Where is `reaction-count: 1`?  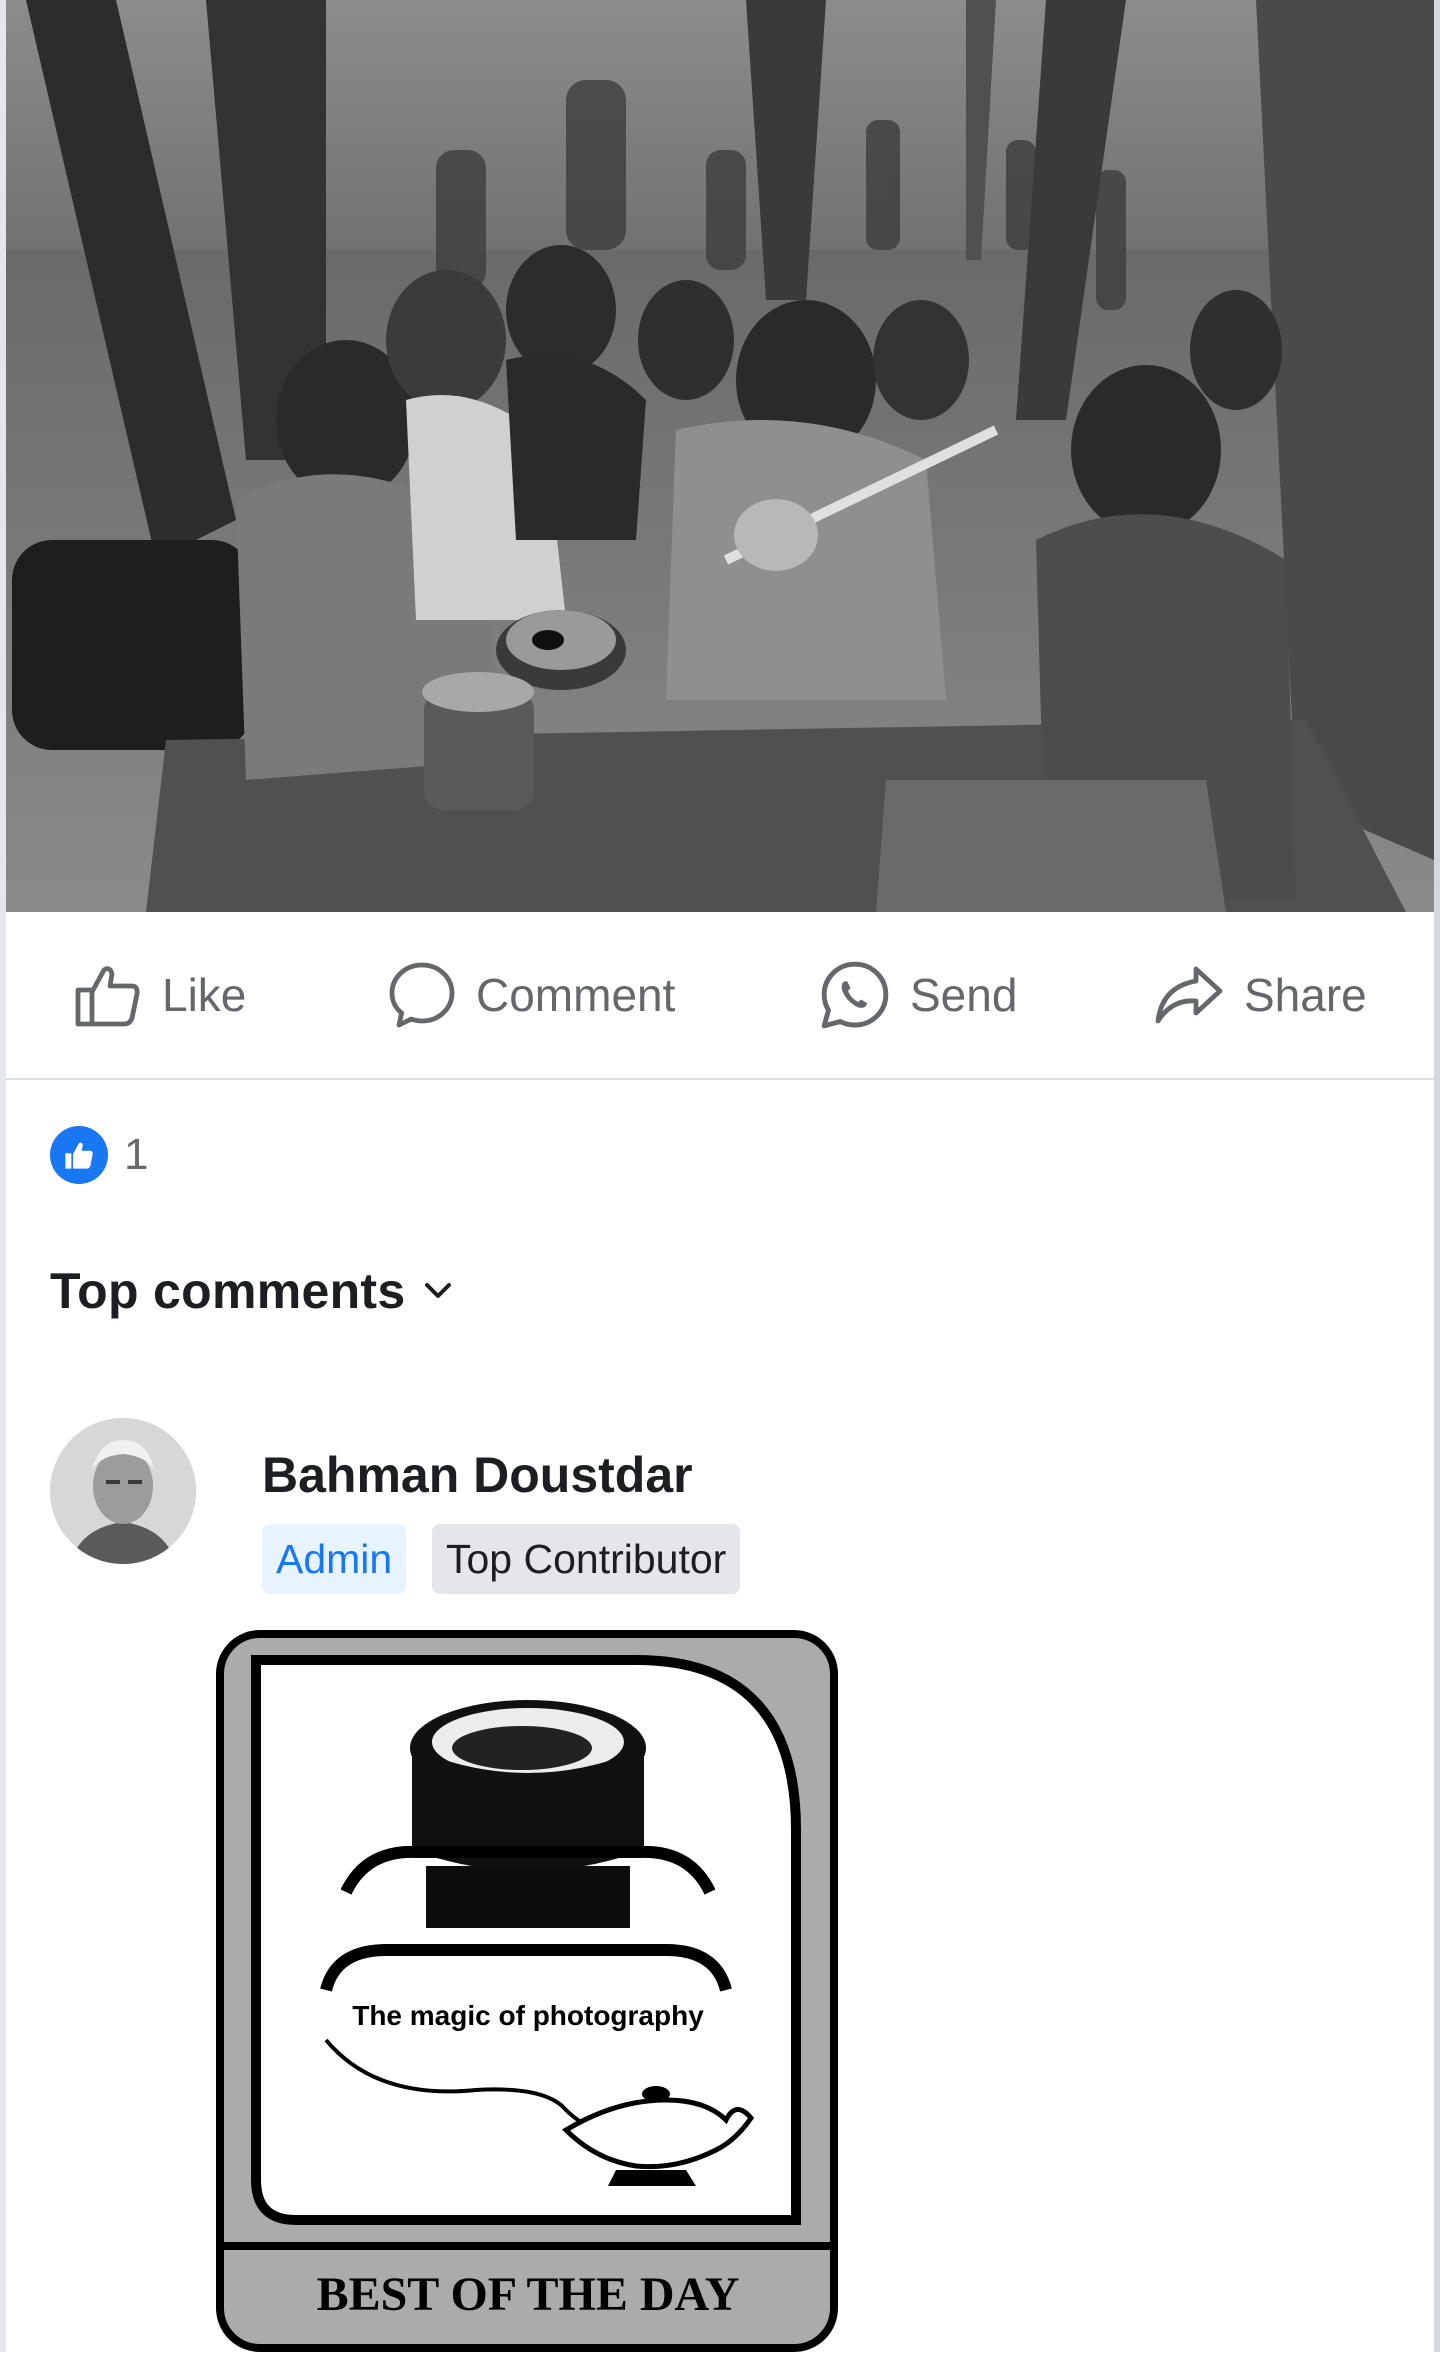
reaction-count: 1 is located at coordinates (136, 1154).